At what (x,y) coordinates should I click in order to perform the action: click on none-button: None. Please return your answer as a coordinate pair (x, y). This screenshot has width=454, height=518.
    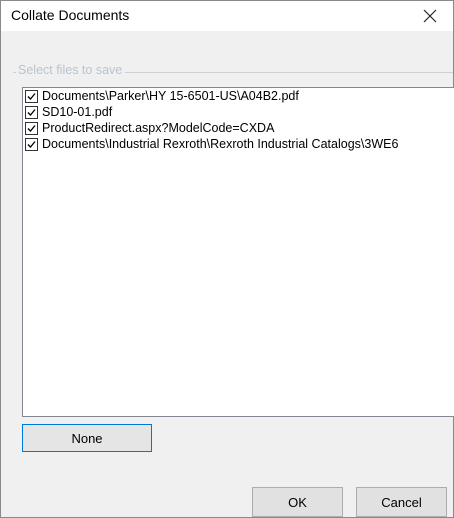
    Looking at the image, I should click on (87, 438).